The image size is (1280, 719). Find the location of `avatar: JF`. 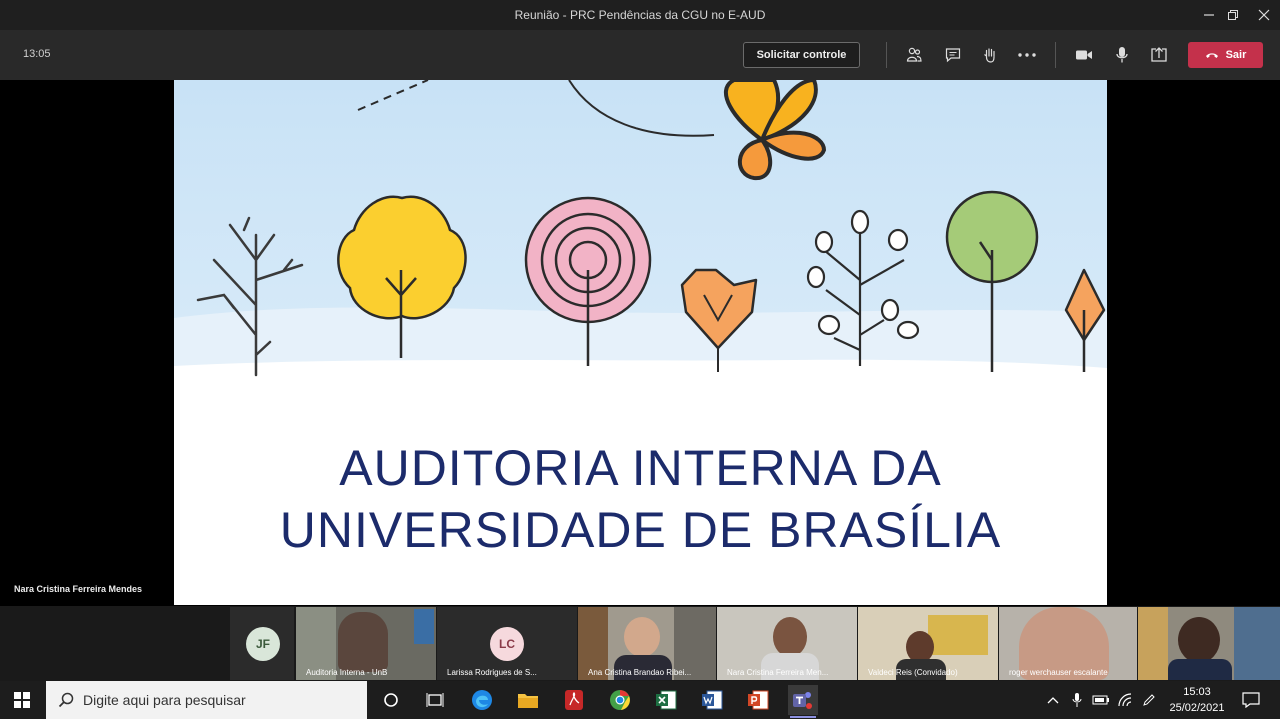

avatar: JF is located at coordinates (263, 644).